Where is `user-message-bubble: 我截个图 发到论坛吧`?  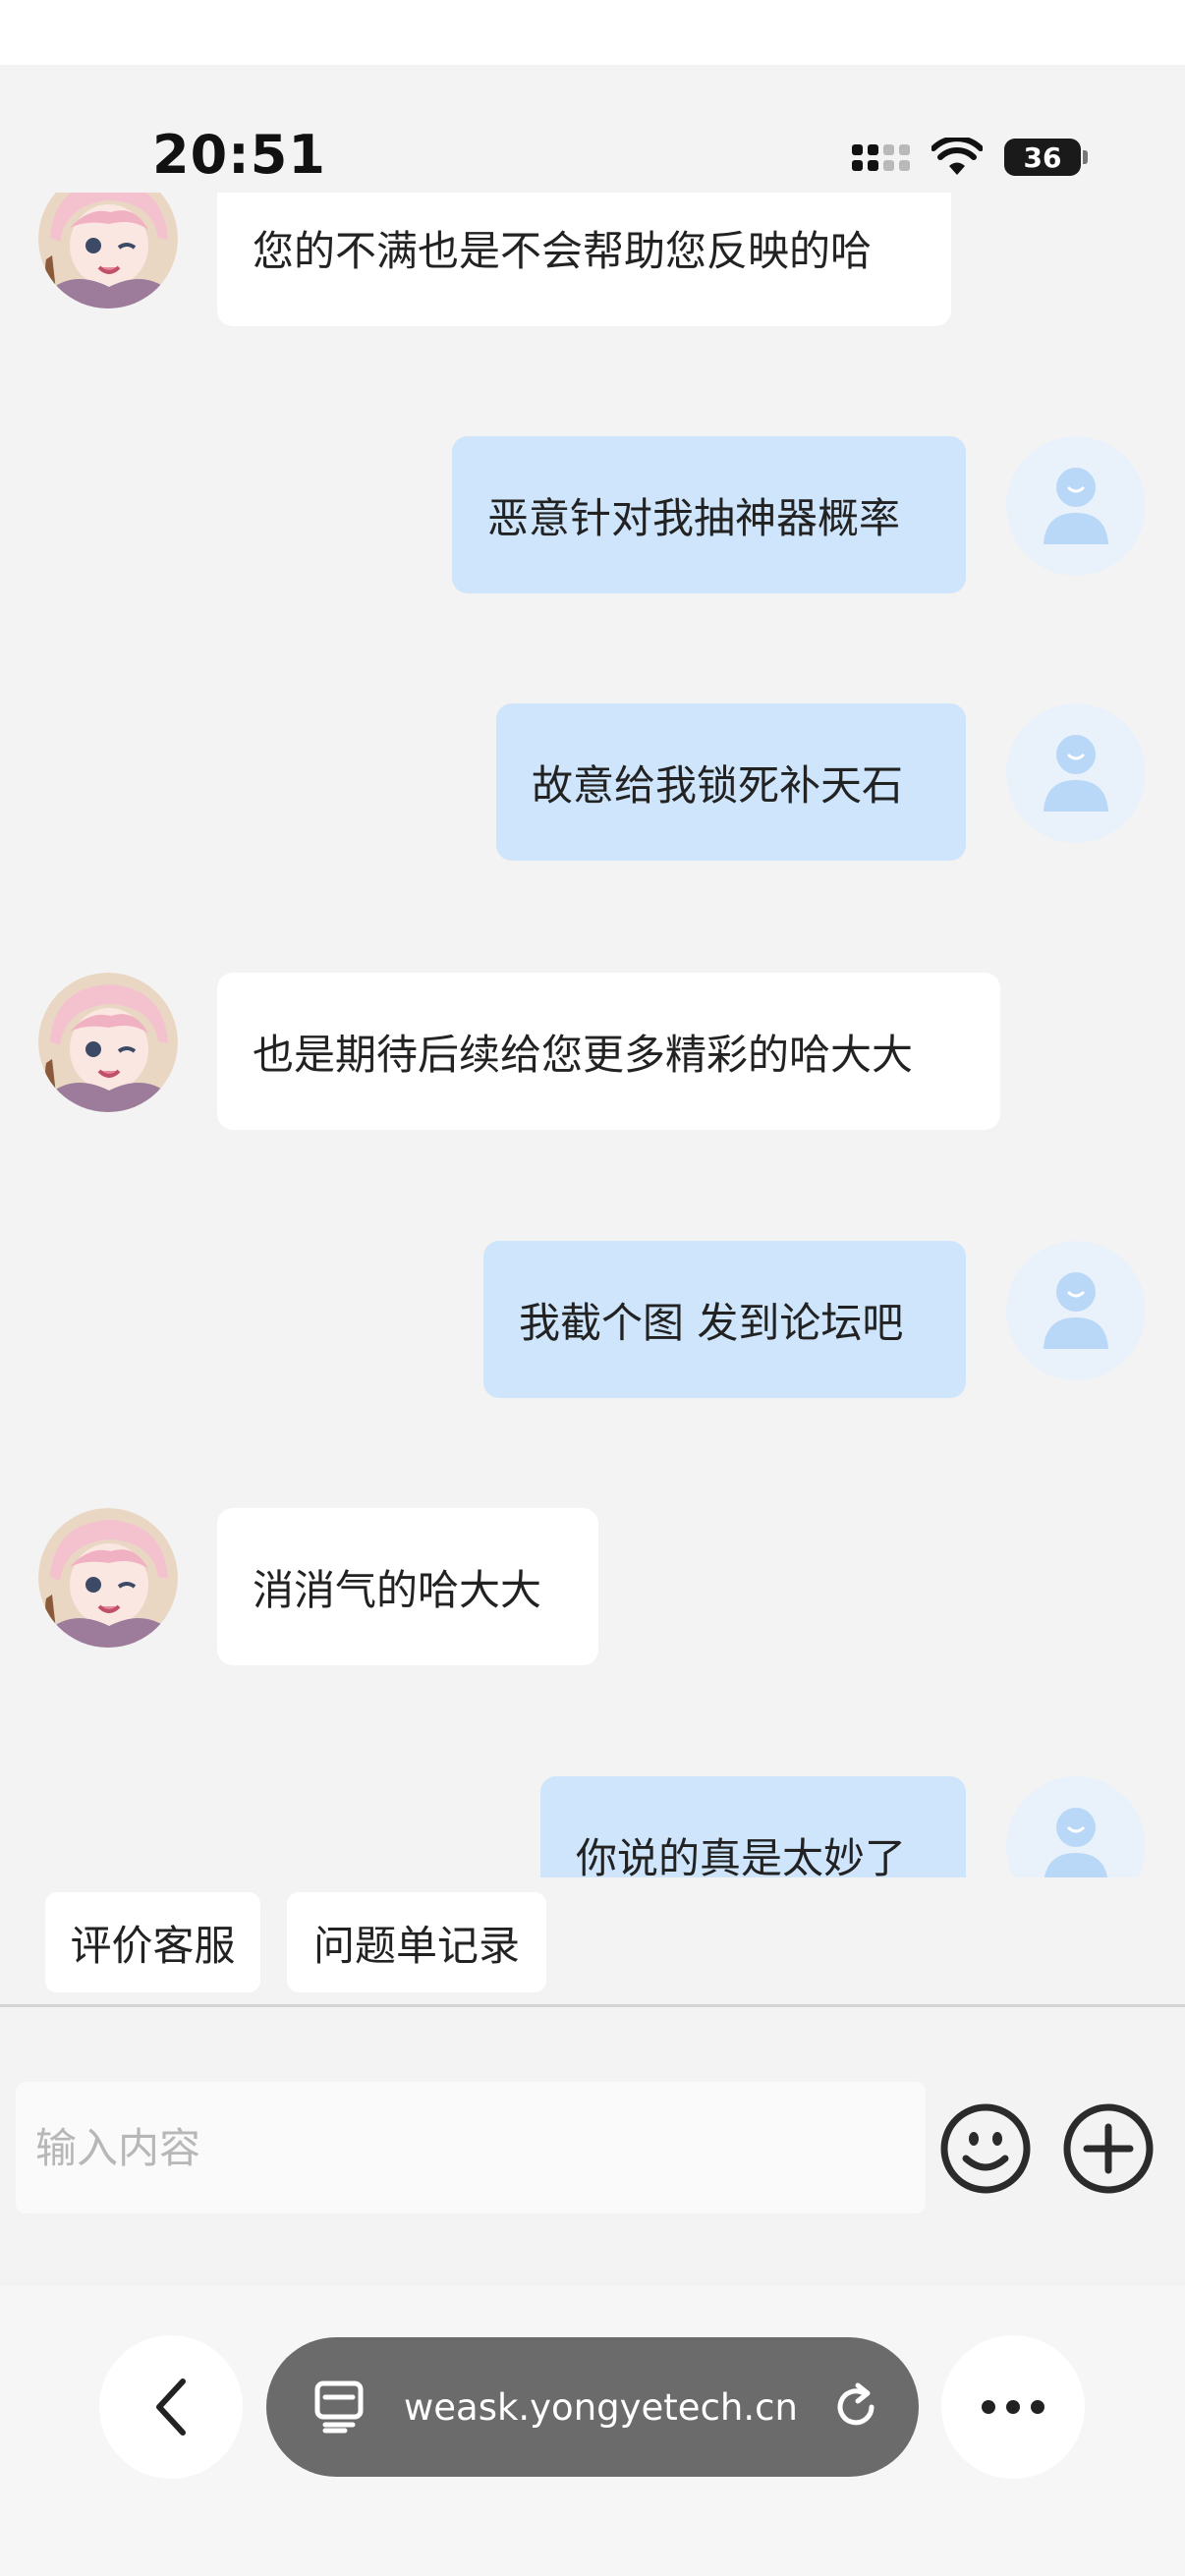
user-message-bubble: 我截个图 发到论坛吧 is located at coordinates (724, 1319).